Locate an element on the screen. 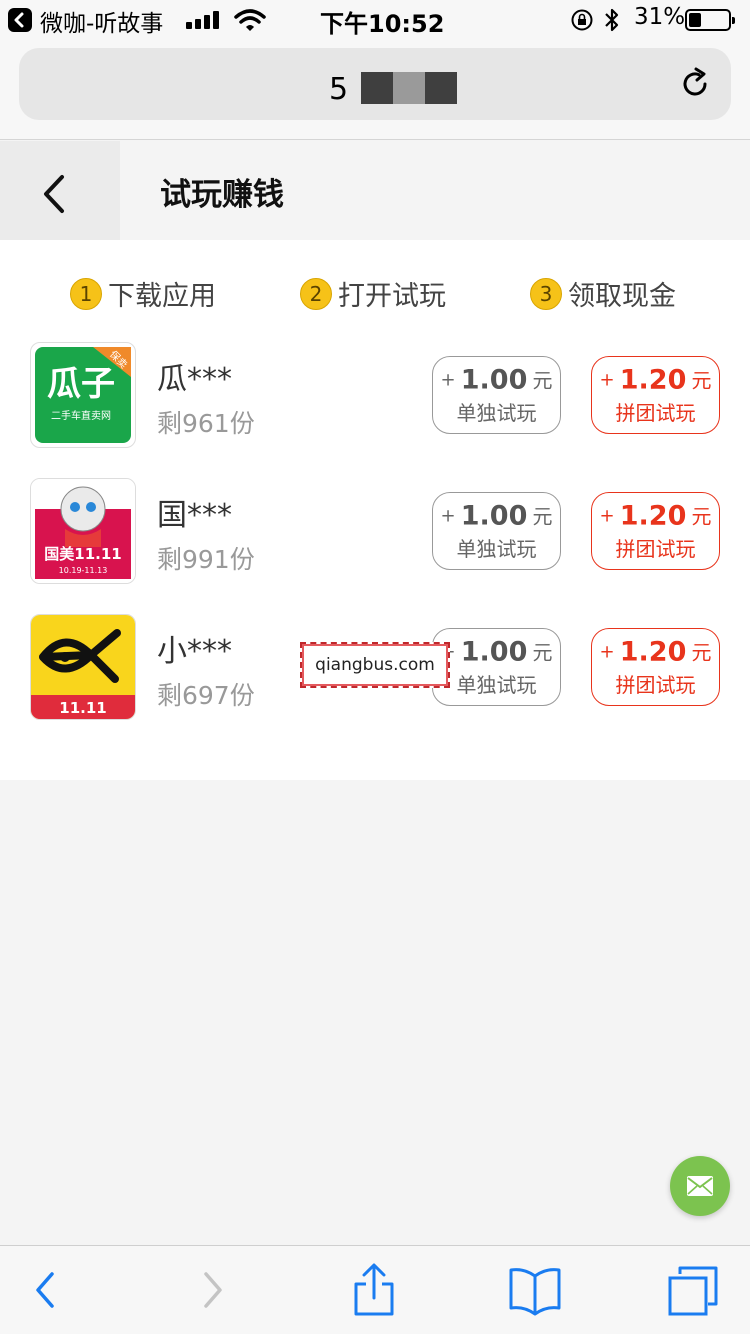  address-bar: 5 is located at coordinates (375, 84).